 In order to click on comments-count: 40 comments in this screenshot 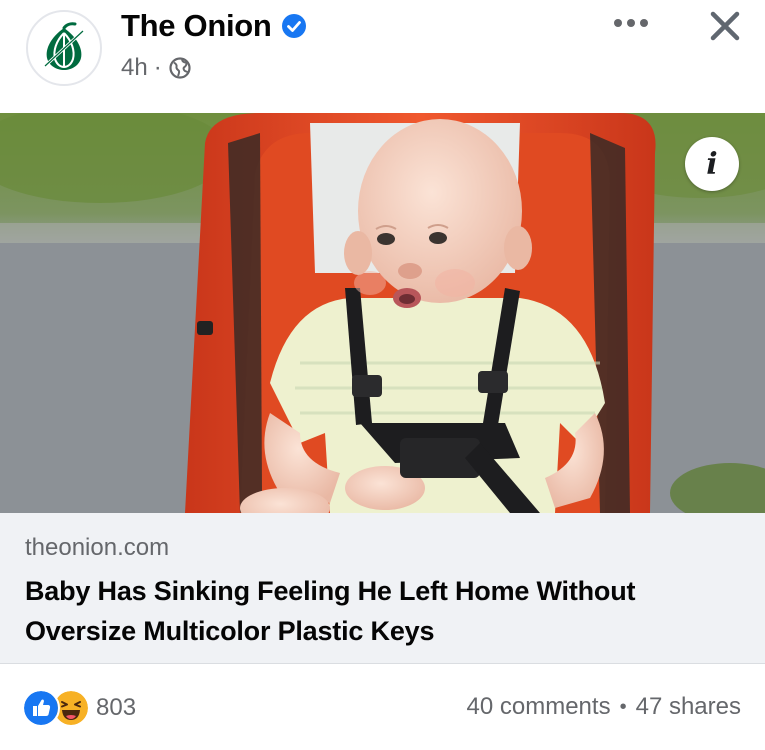, I will do `click(539, 707)`.